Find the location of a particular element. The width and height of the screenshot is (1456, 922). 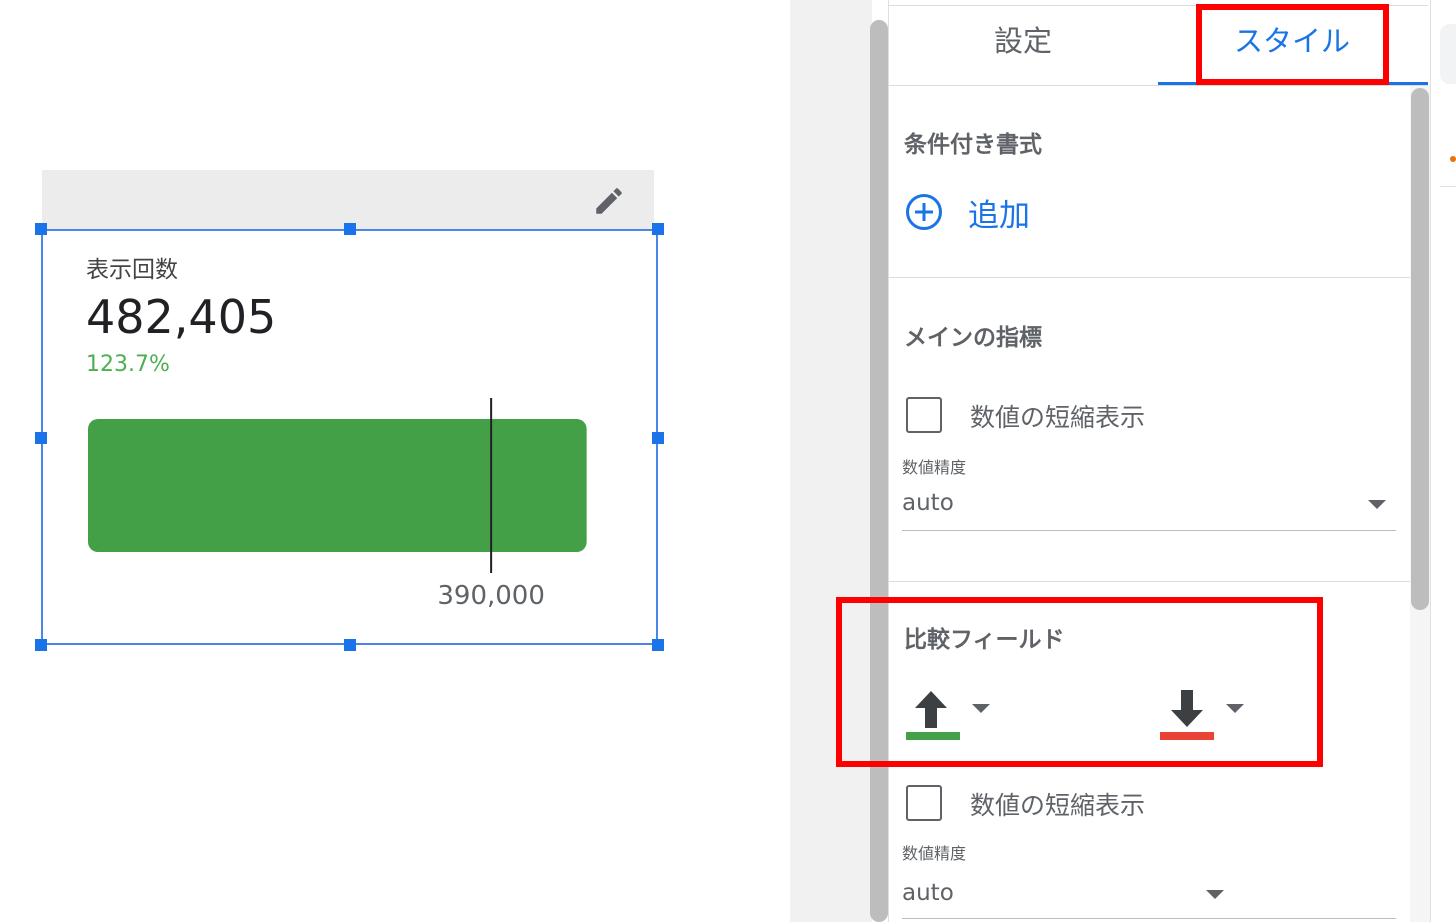

add-circle-icon is located at coordinates (924, 212).